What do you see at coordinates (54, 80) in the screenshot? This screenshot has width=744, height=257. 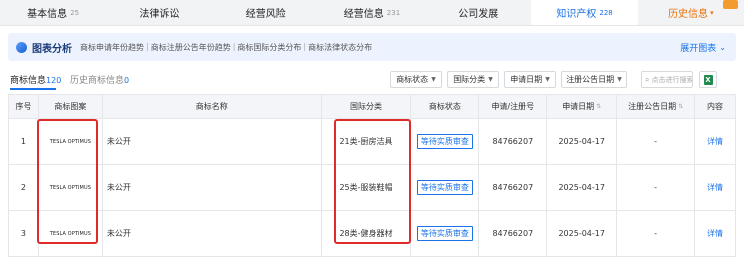 I see `subtab-count: 120` at bounding box center [54, 80].